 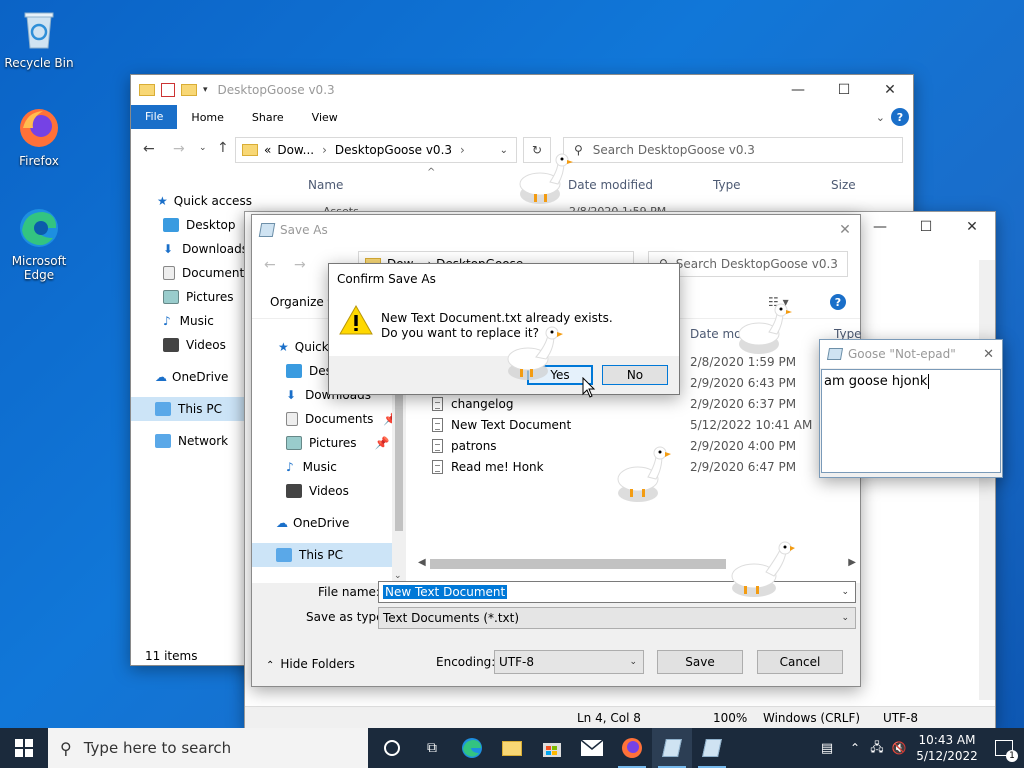 What do you see at coordinates (329, 491) in the screenshot?
I see `nav-videos: Videos` at bounding box center [329, 491].